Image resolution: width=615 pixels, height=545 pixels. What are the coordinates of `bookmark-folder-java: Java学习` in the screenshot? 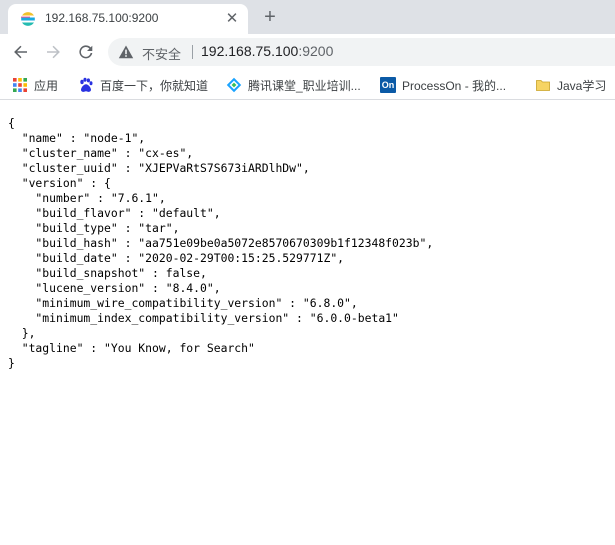 It's located at (570, 85).